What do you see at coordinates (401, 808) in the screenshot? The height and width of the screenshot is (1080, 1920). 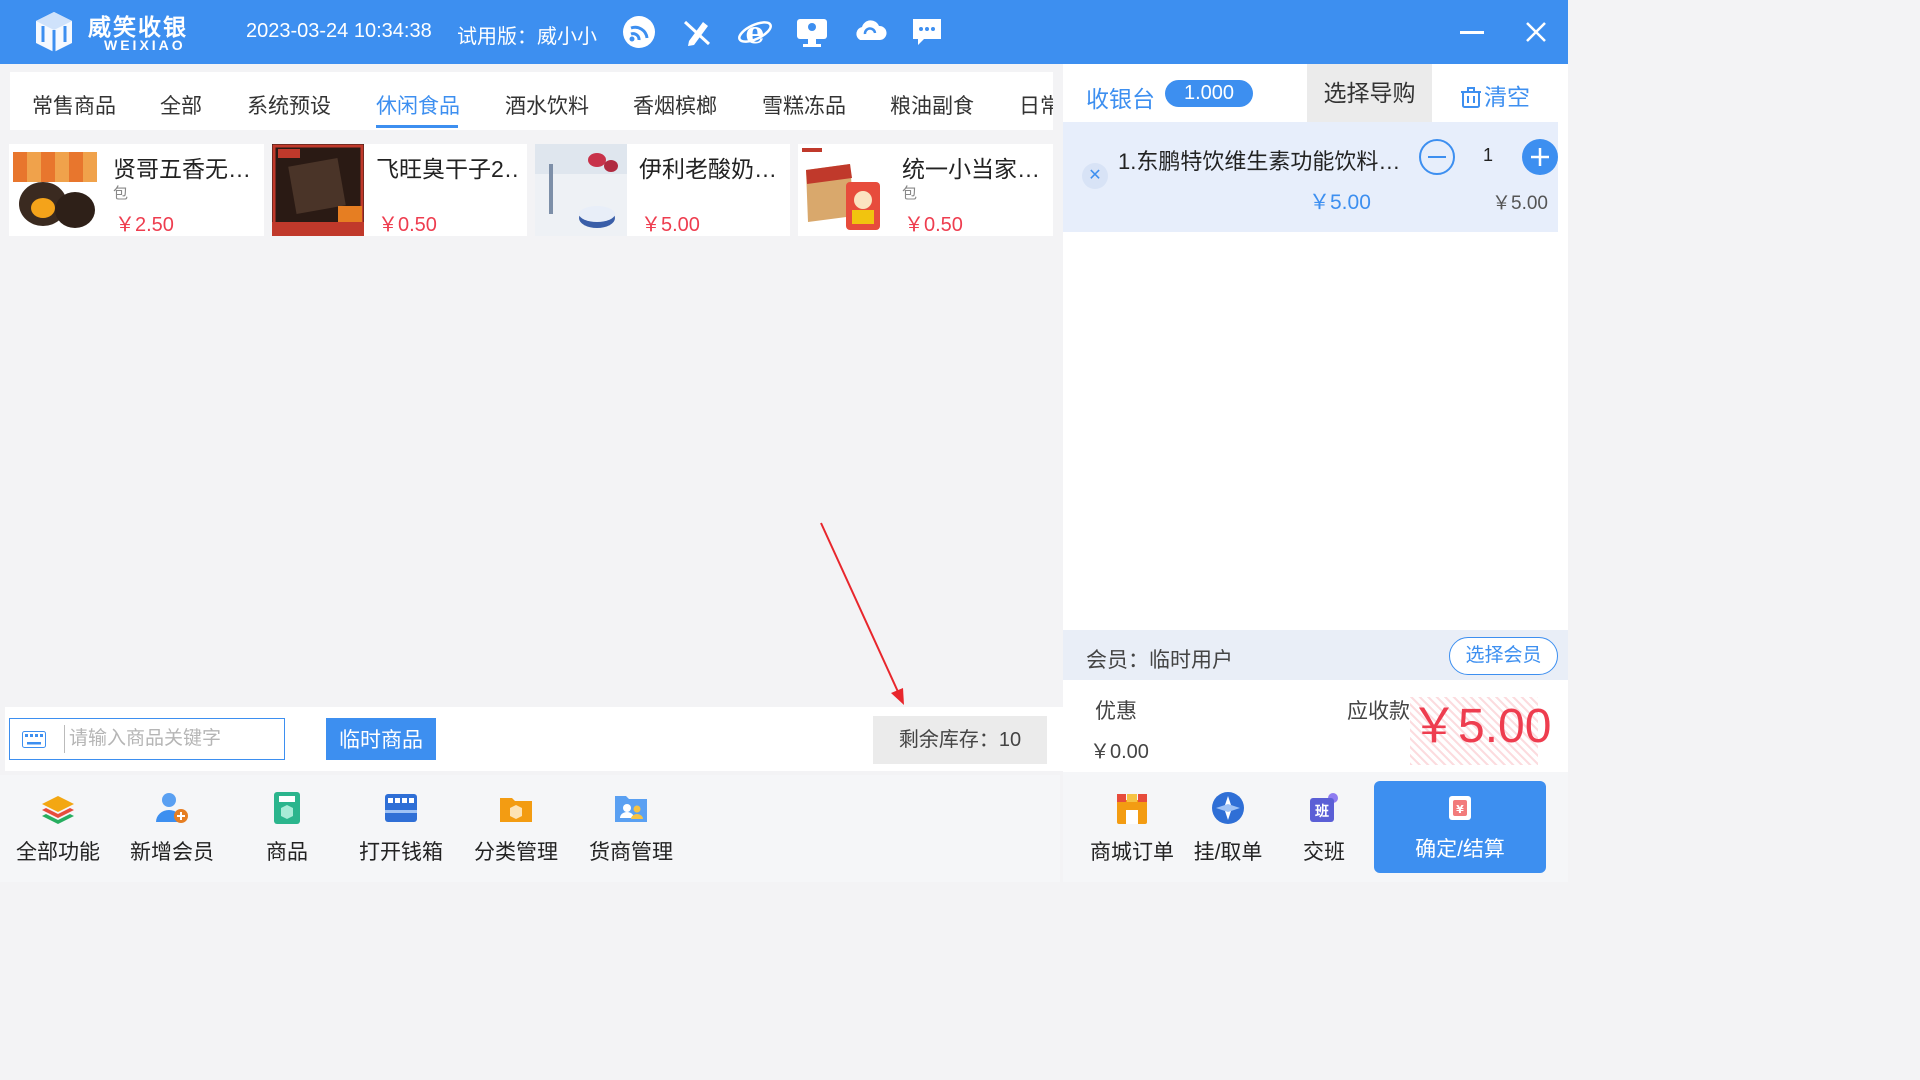 I see `cash-drawer-icon` at bounding box center [401, 808].